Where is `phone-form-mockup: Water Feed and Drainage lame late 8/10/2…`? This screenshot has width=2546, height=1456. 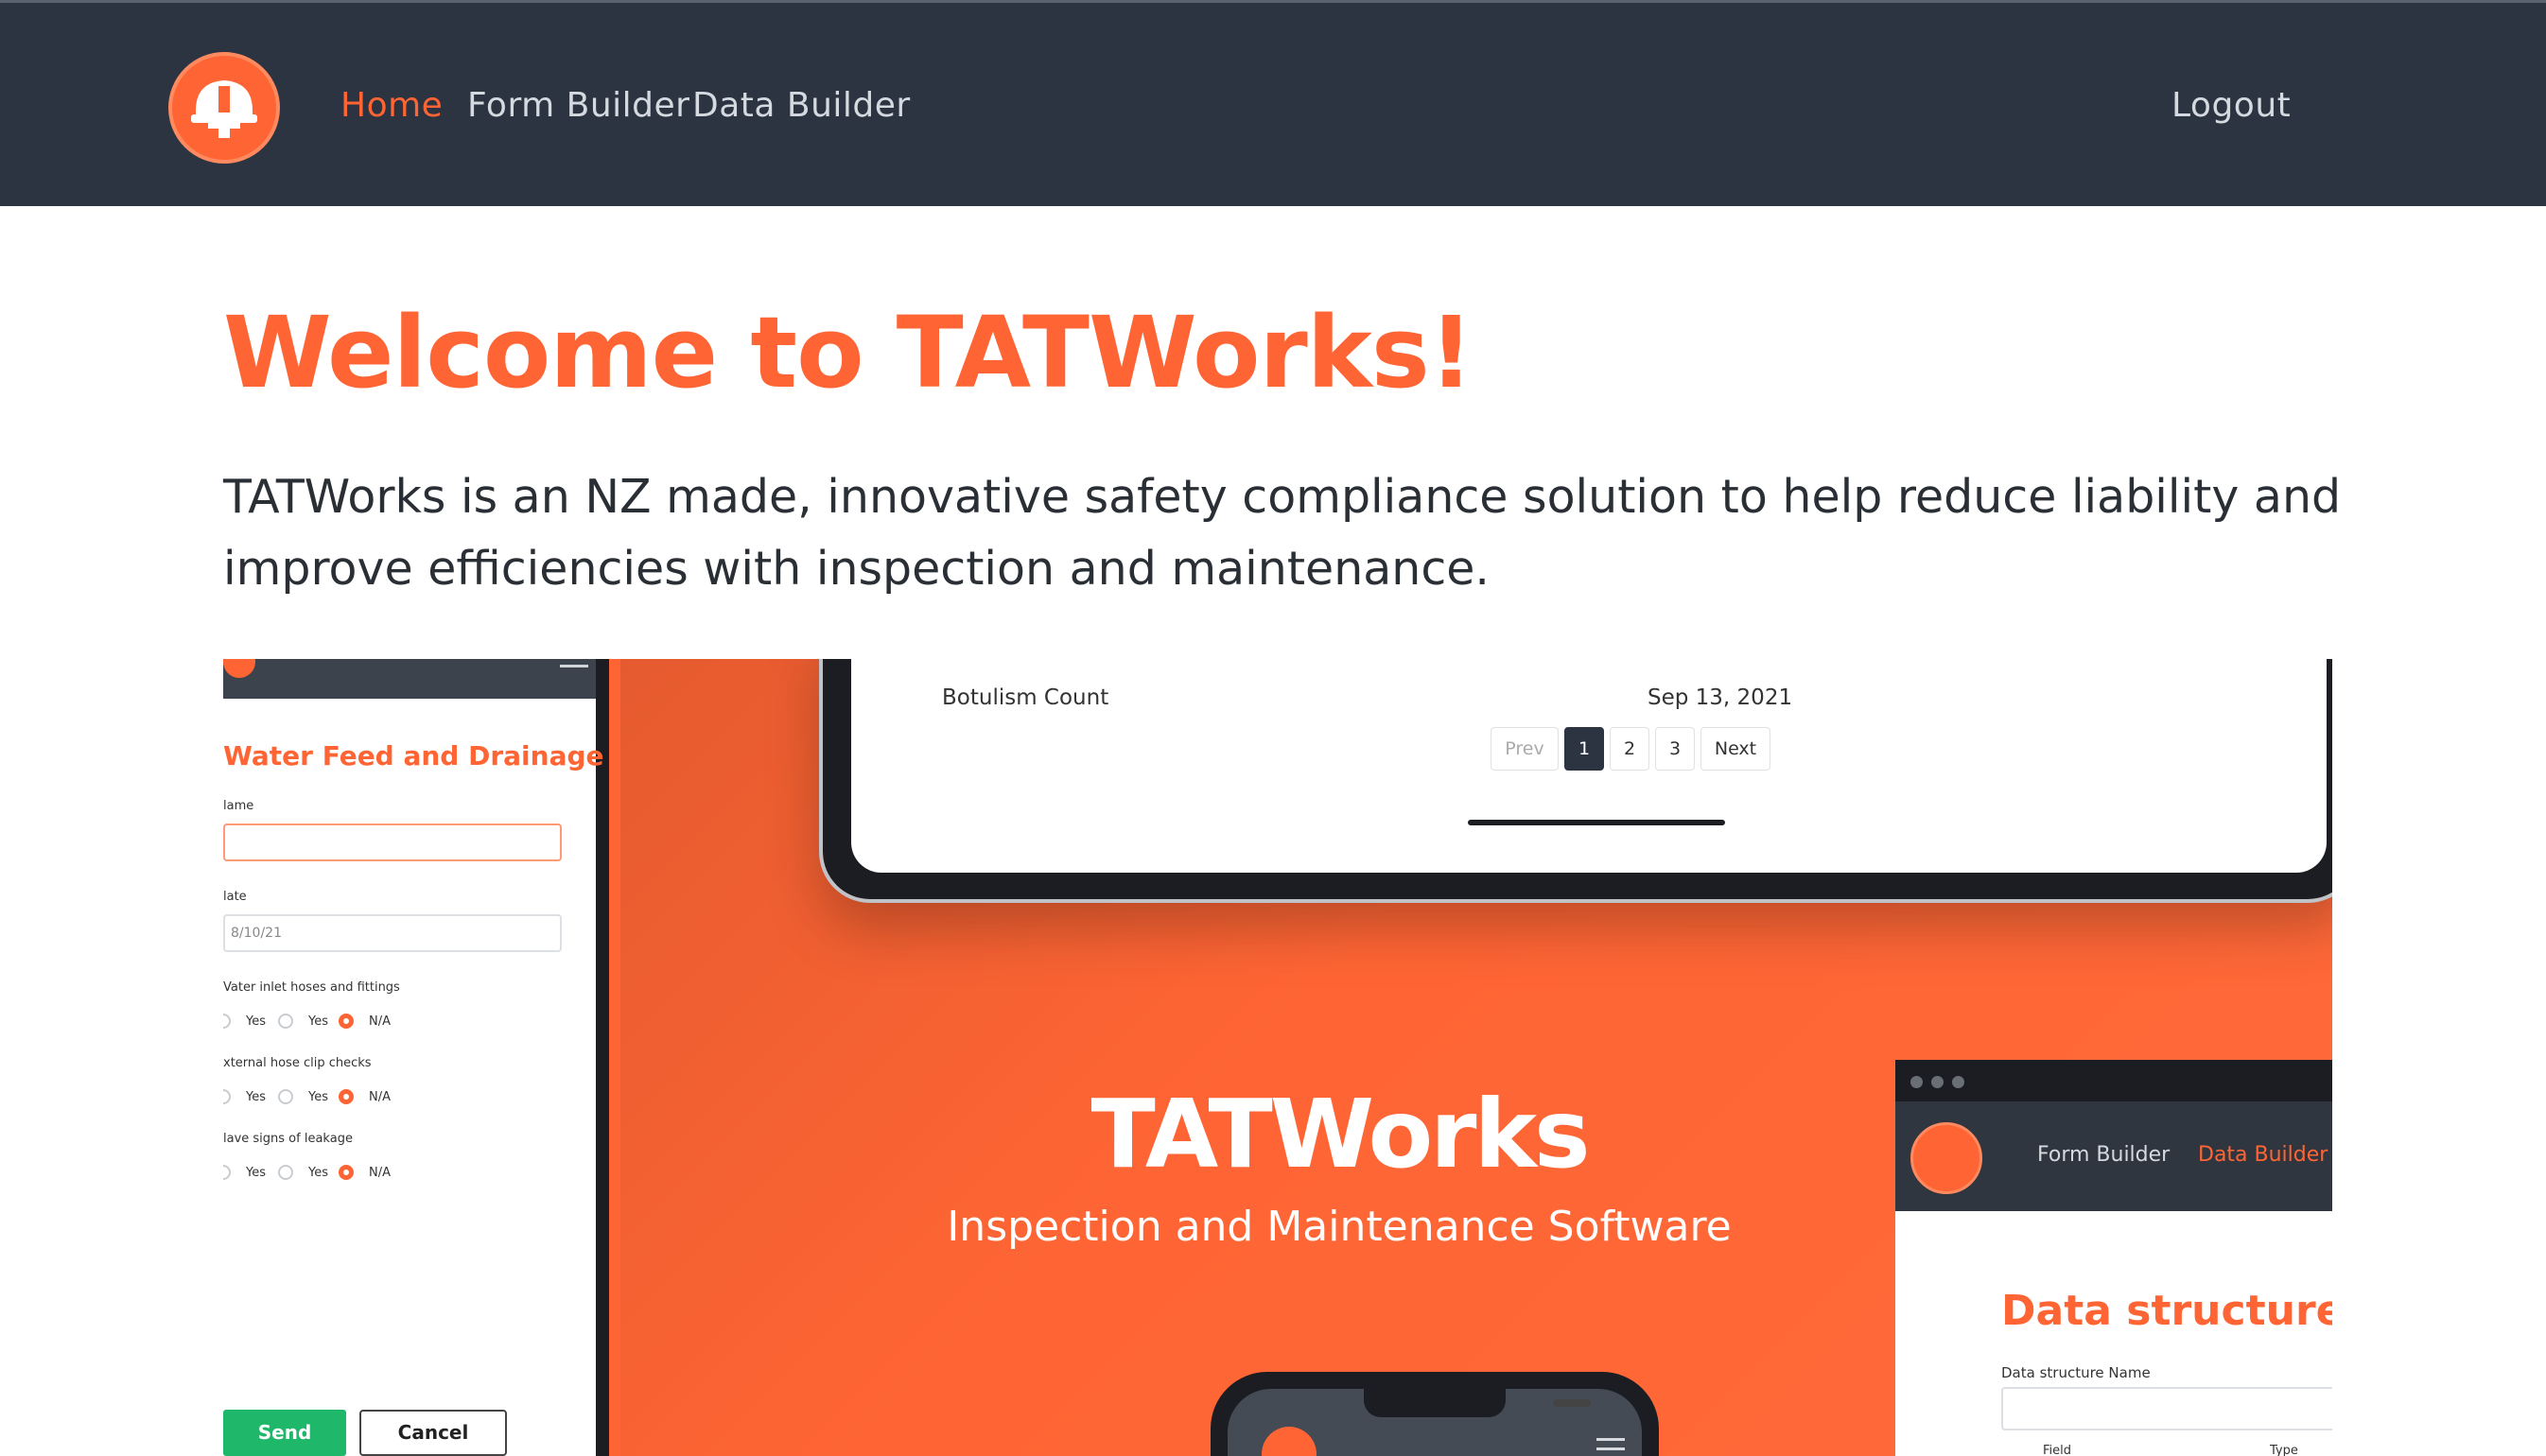
phone-form-mockup: Water Feed and Drainage lame late 8/10/2… is located at coordinates (416, 1057).